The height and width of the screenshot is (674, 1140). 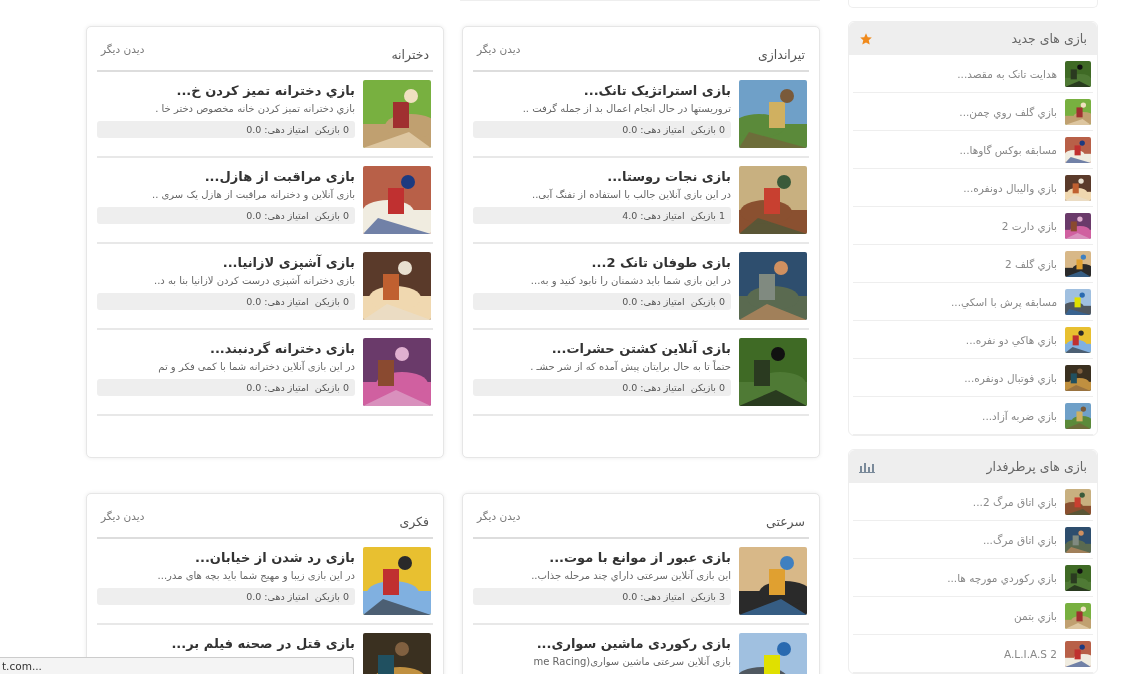 What do you see at coordinates (414, 521) in the screenshot?
I see `category-title: فکری` at bounding box center [414, 521].